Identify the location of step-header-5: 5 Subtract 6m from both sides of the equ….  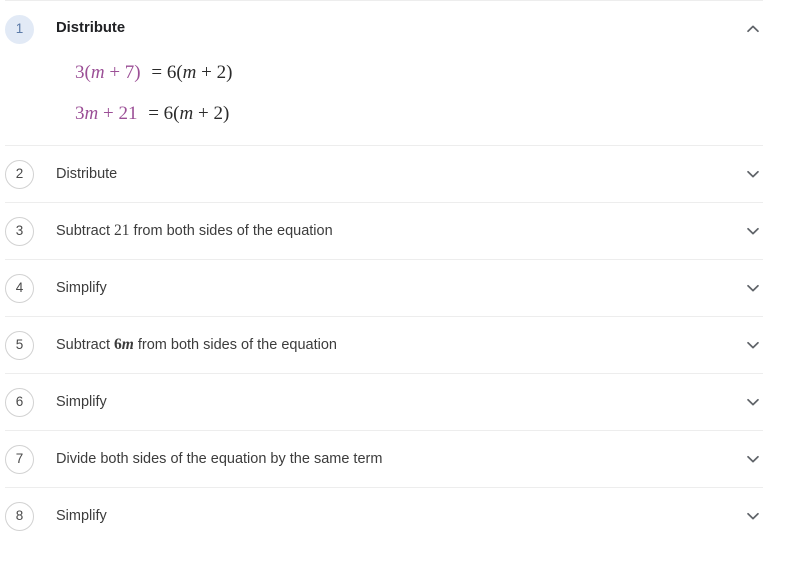
(400, 345).